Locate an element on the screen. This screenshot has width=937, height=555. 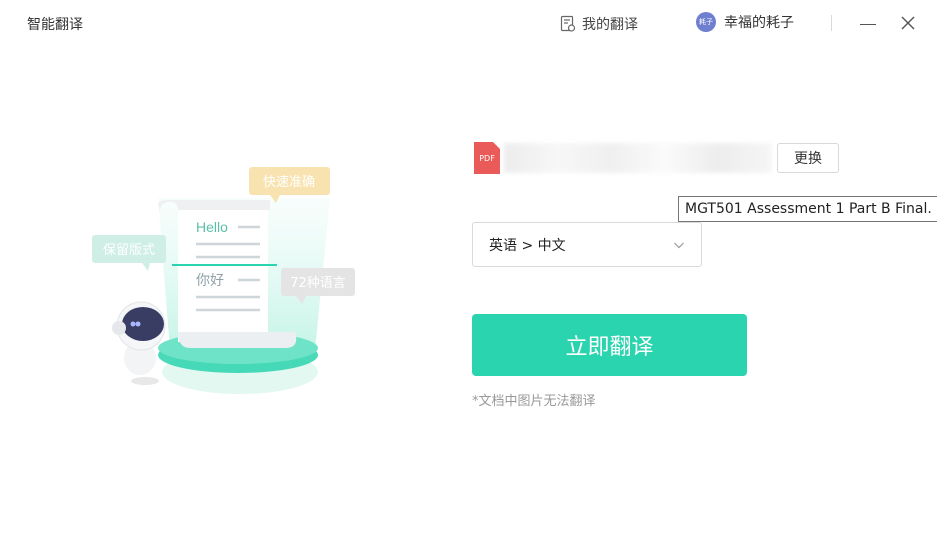
document-list-icon is located at coordinates (568, 23).